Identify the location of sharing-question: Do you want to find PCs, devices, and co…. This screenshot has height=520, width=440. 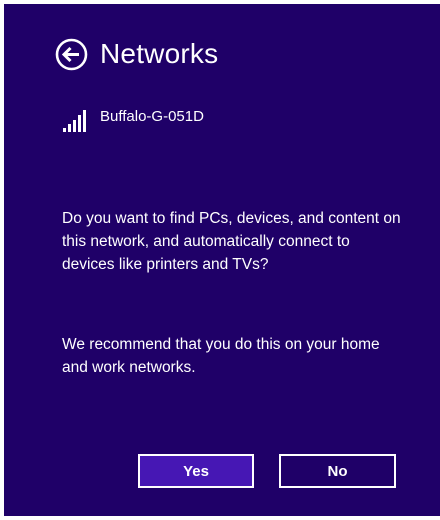
(231, 241).